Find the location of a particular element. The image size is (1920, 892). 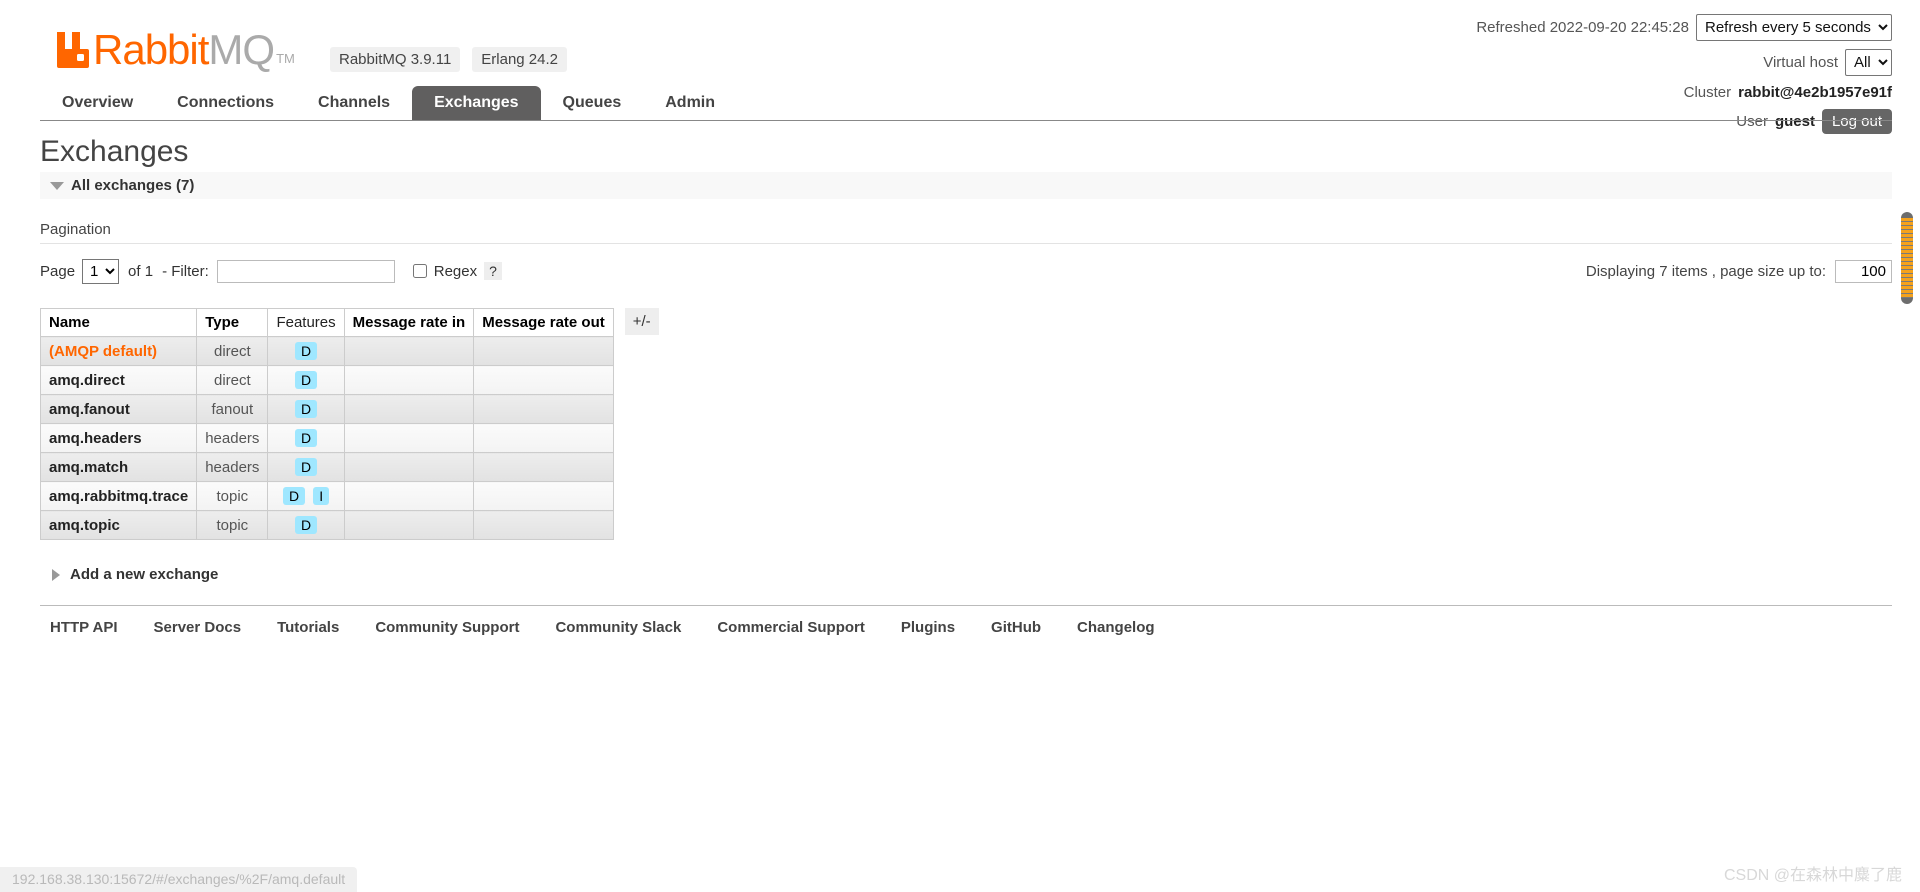

column-header-name: Name is located at coordinates (118, 322).